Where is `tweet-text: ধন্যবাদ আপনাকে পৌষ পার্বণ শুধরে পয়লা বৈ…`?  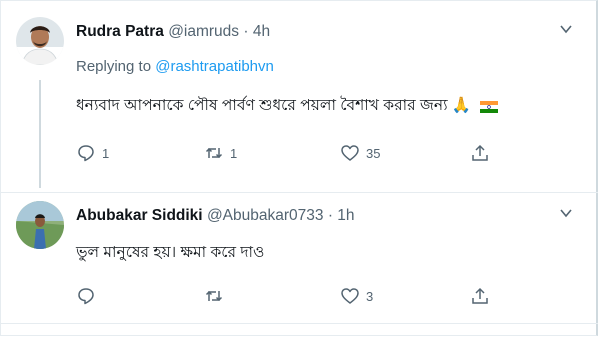 tweet-text: ধন্যবাদ আপনাকে পৌষ পার্বণ শুধরে পয়লা বৈ… is located at coordinates (287, 106).